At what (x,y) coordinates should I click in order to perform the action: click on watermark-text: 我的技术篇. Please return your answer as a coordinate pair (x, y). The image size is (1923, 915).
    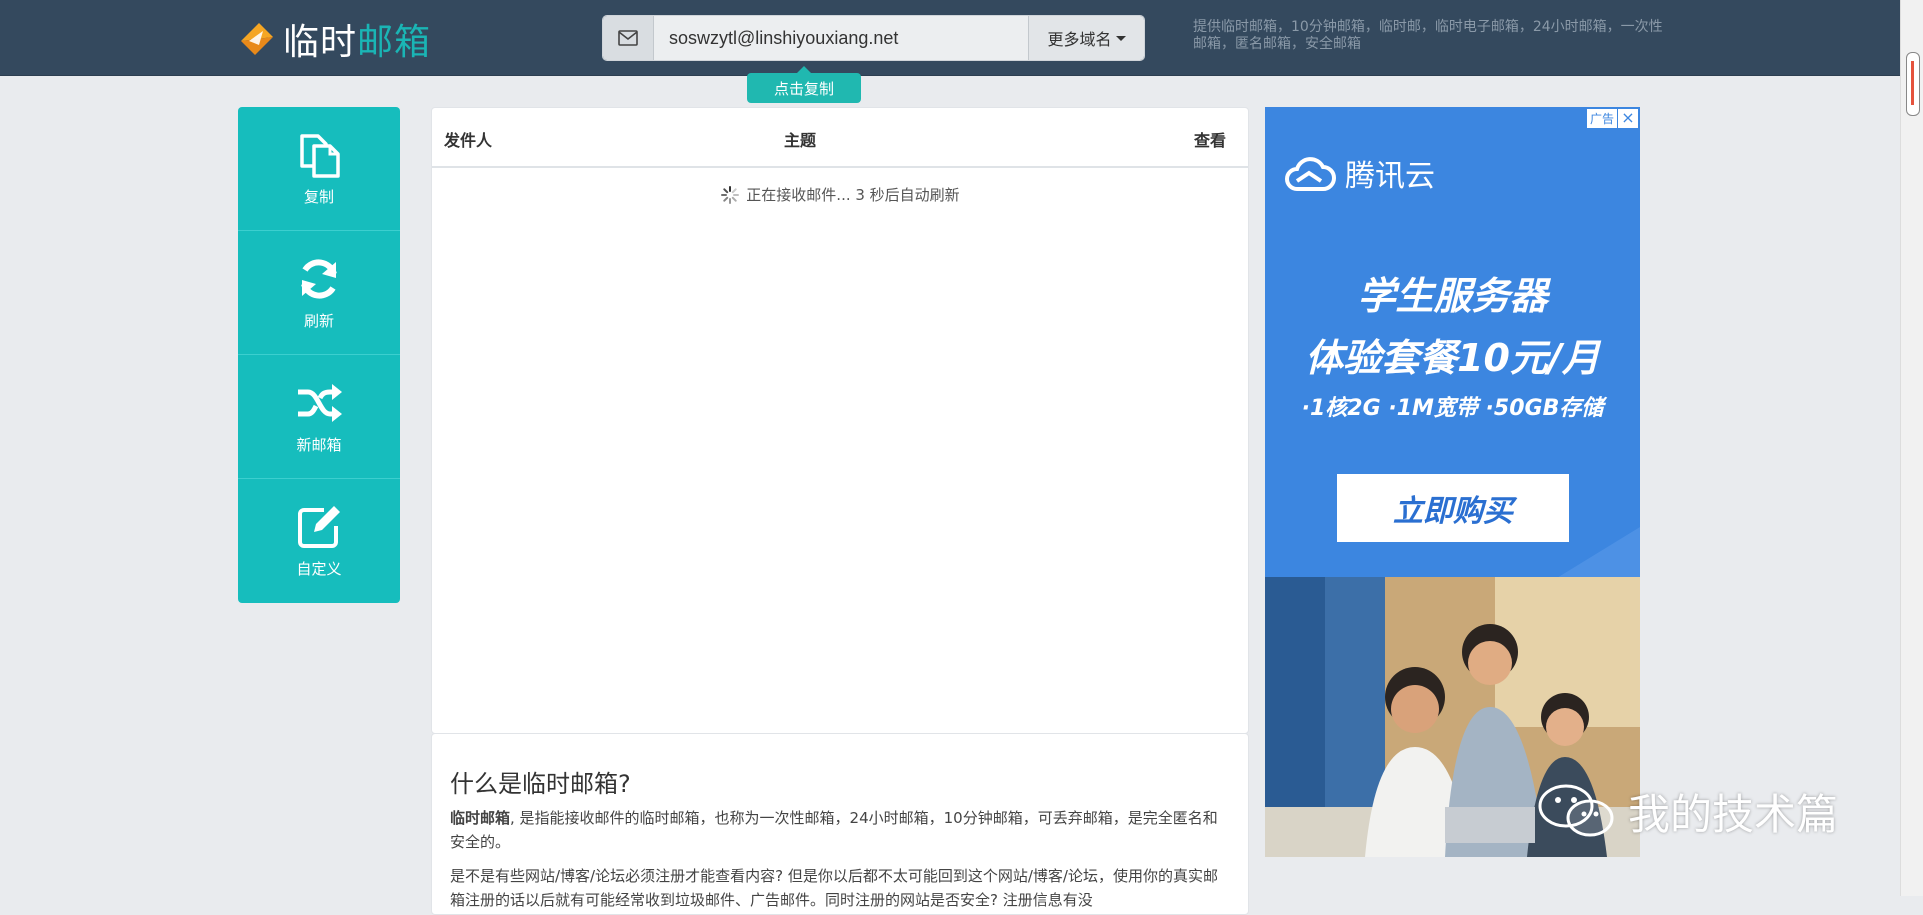
    Looking at the image, I should click on (1733, 814).